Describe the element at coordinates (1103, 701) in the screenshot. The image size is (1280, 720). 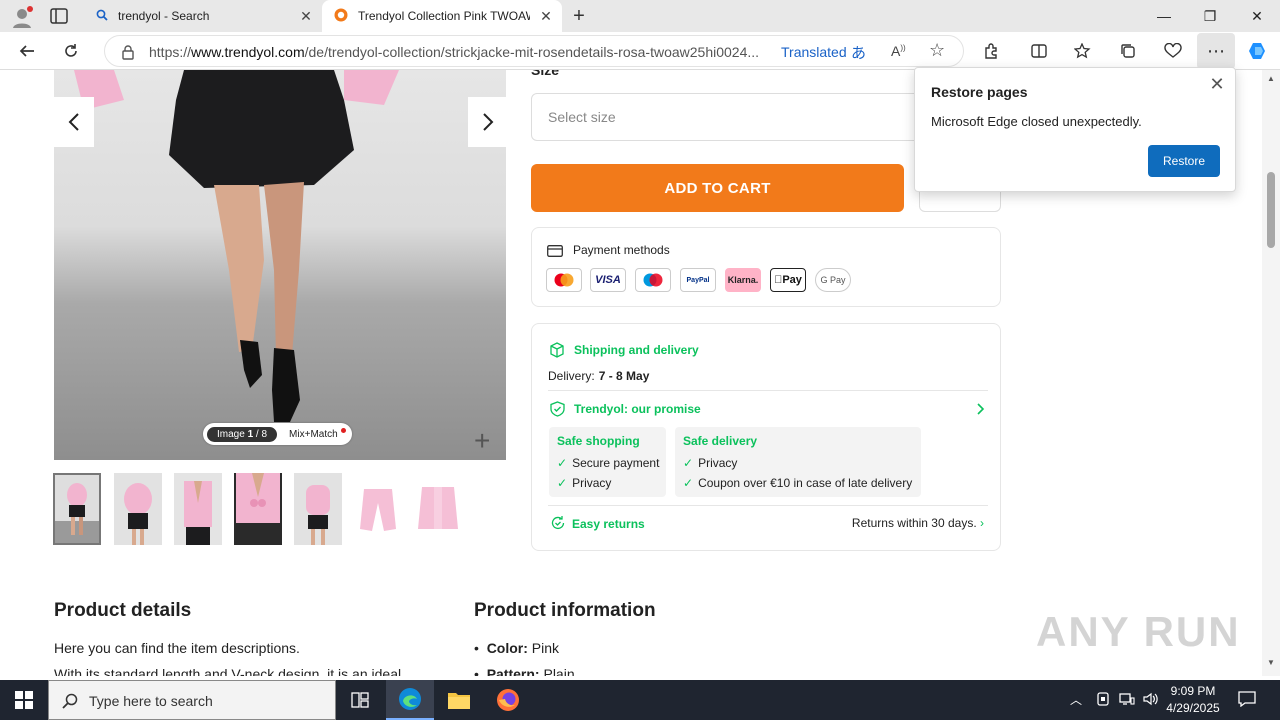
I see `device-icon` at that location.